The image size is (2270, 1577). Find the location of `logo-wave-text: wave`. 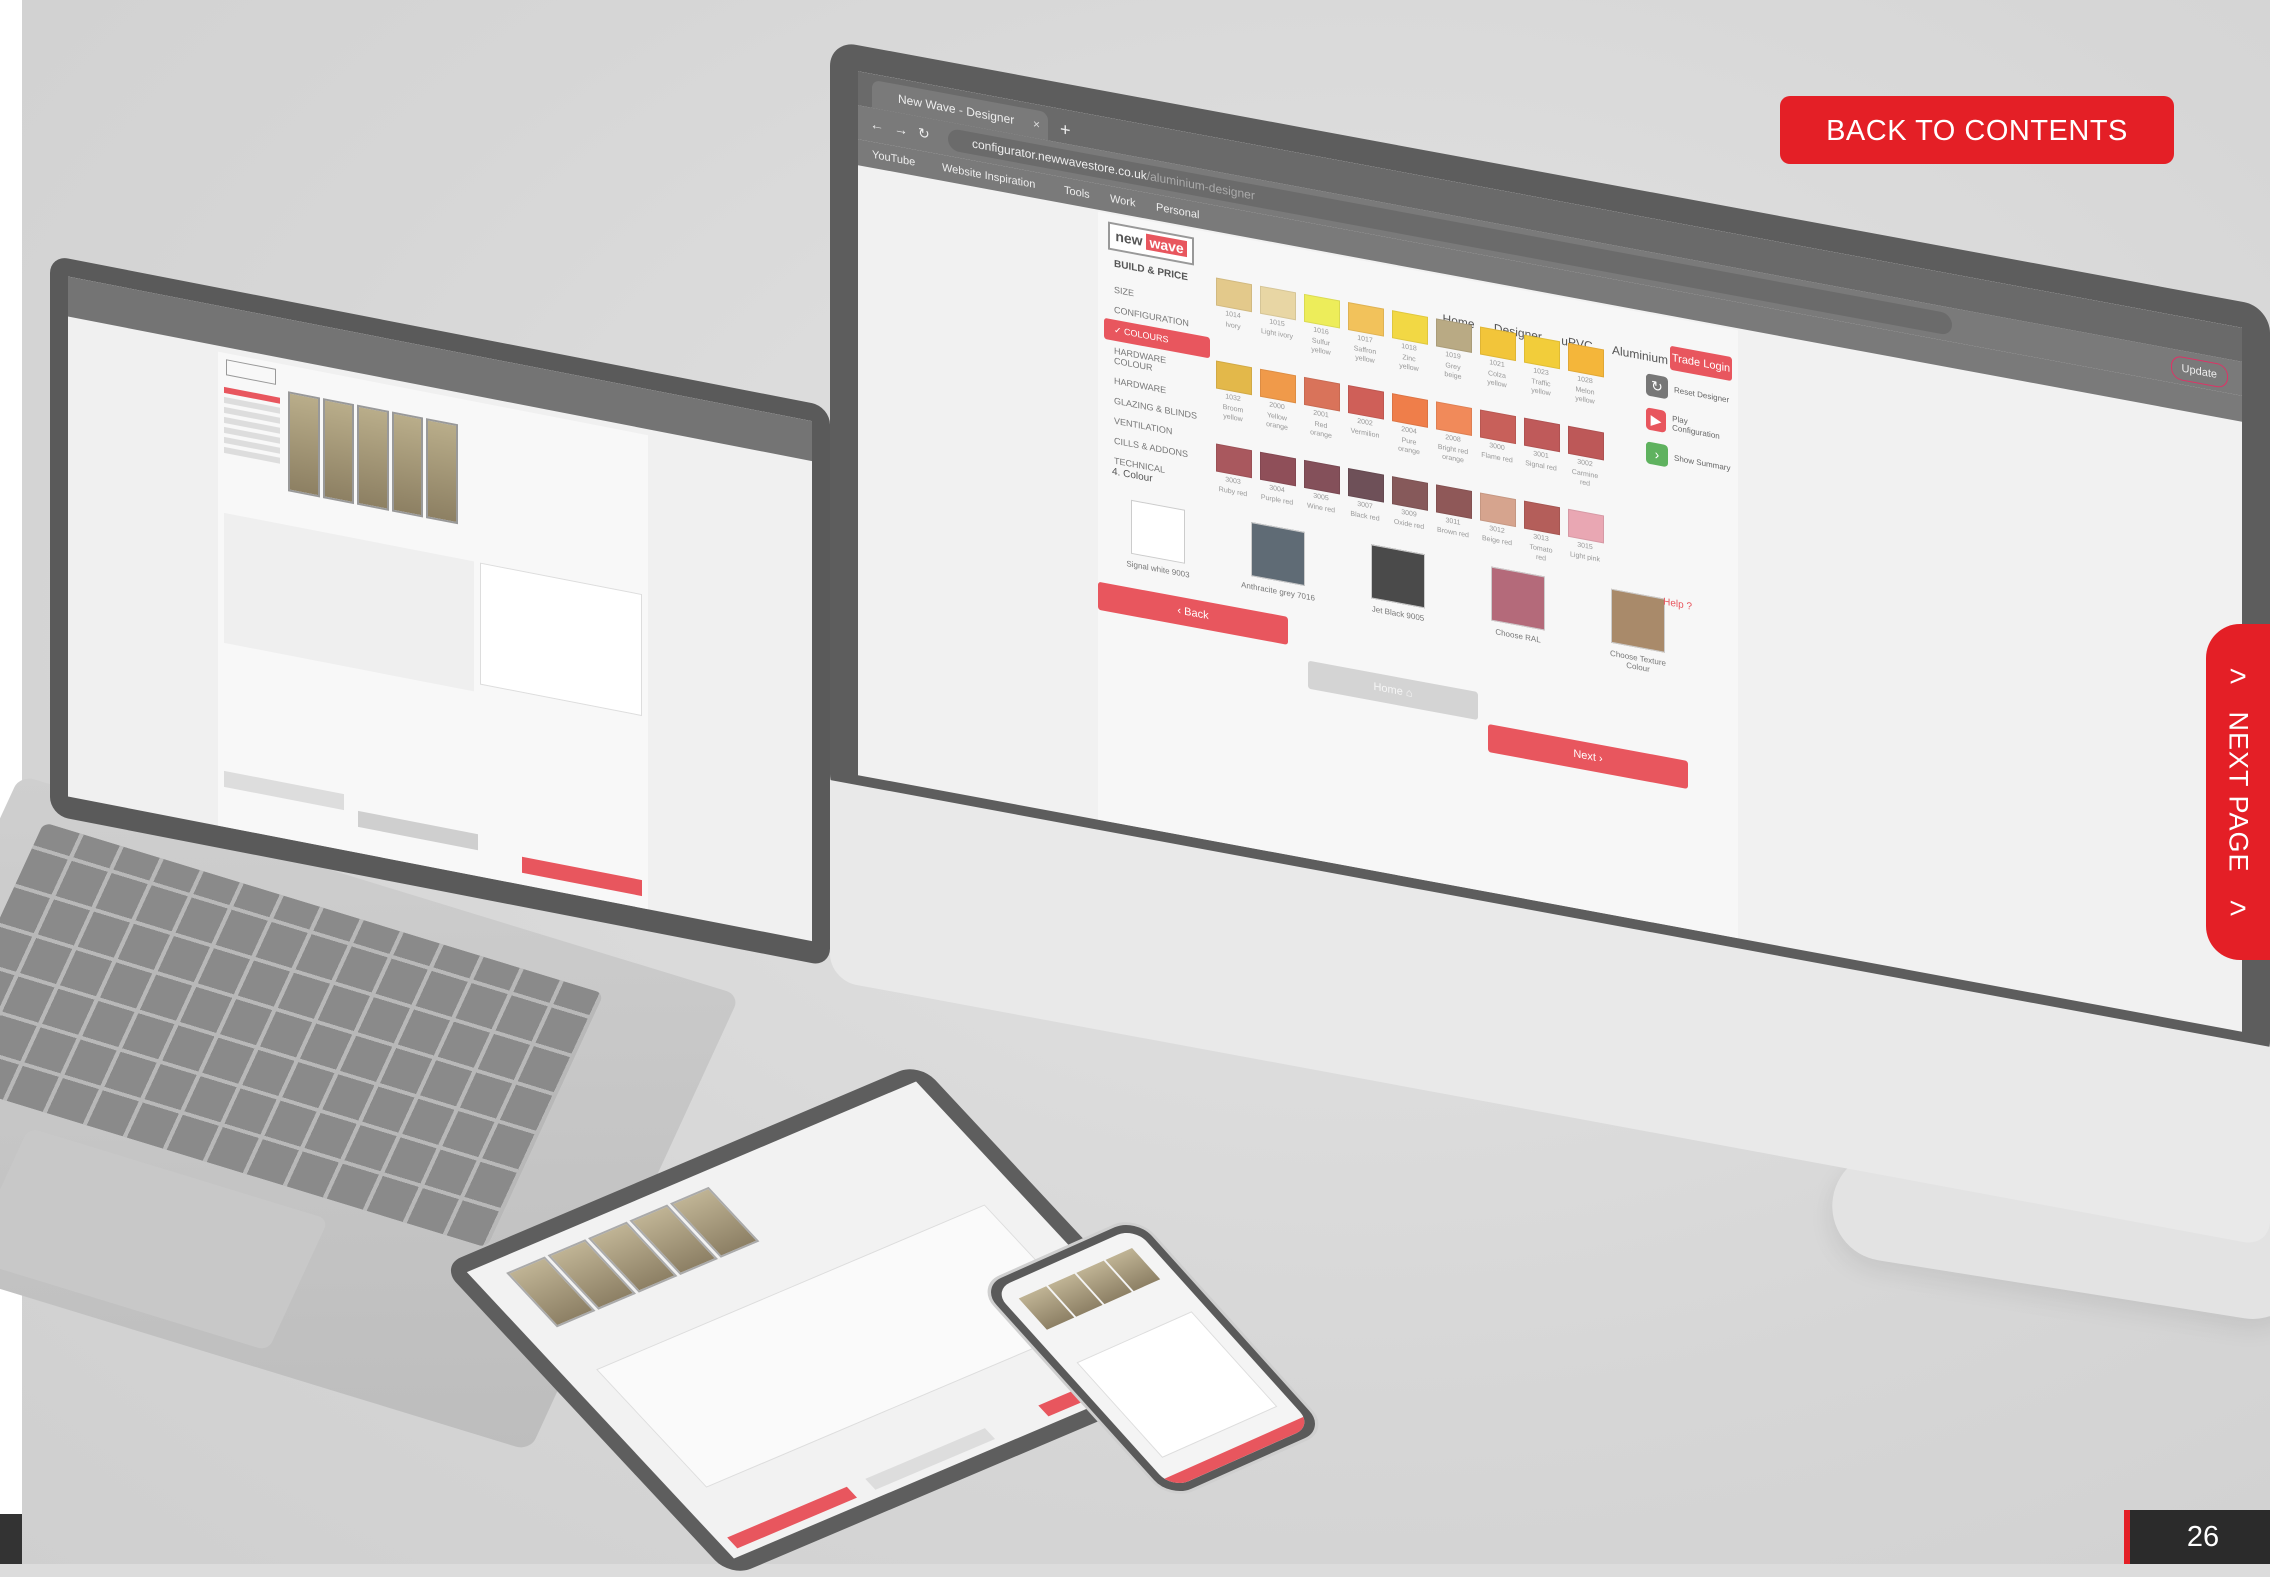

logo-wave-text: wave is located at coordinates (1166, 245).